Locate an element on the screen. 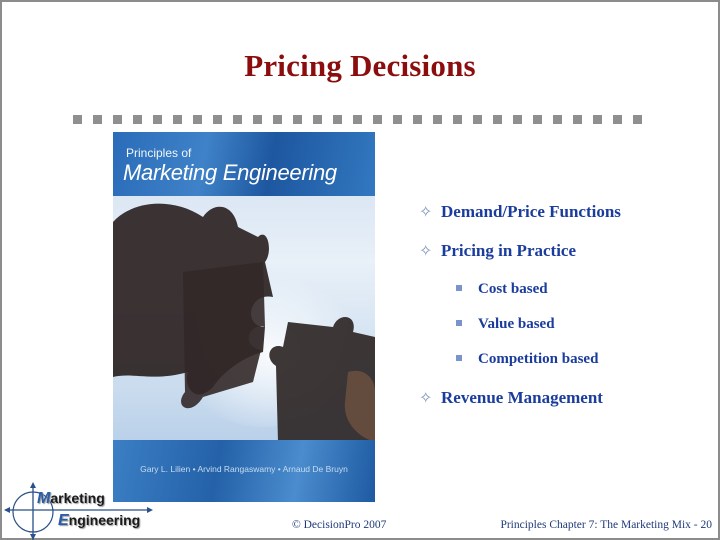 This screenshot has height=540, width=720. bullet-item: ✧ Revenue Management is located at coordinates (511, 398).